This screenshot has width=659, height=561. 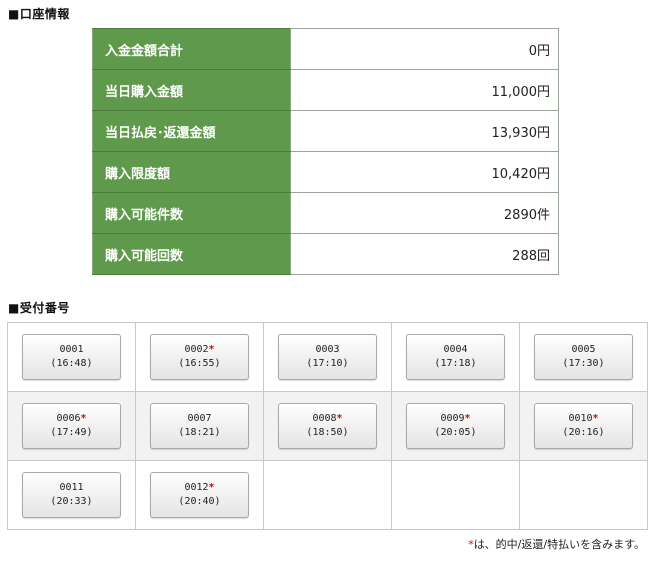 I want to click on deposit-total-label: 入金金額合計, so click(x=191, y=49).